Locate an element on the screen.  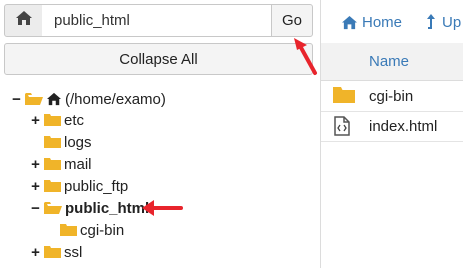
tree-item-mail: + mail is located at coordinates (60, 164).